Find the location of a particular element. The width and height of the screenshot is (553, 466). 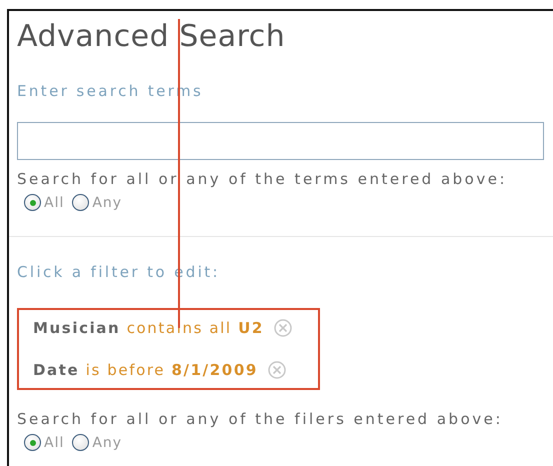

filter-link: Date is before 8/1/2009 is located at coordinates (145, 370).